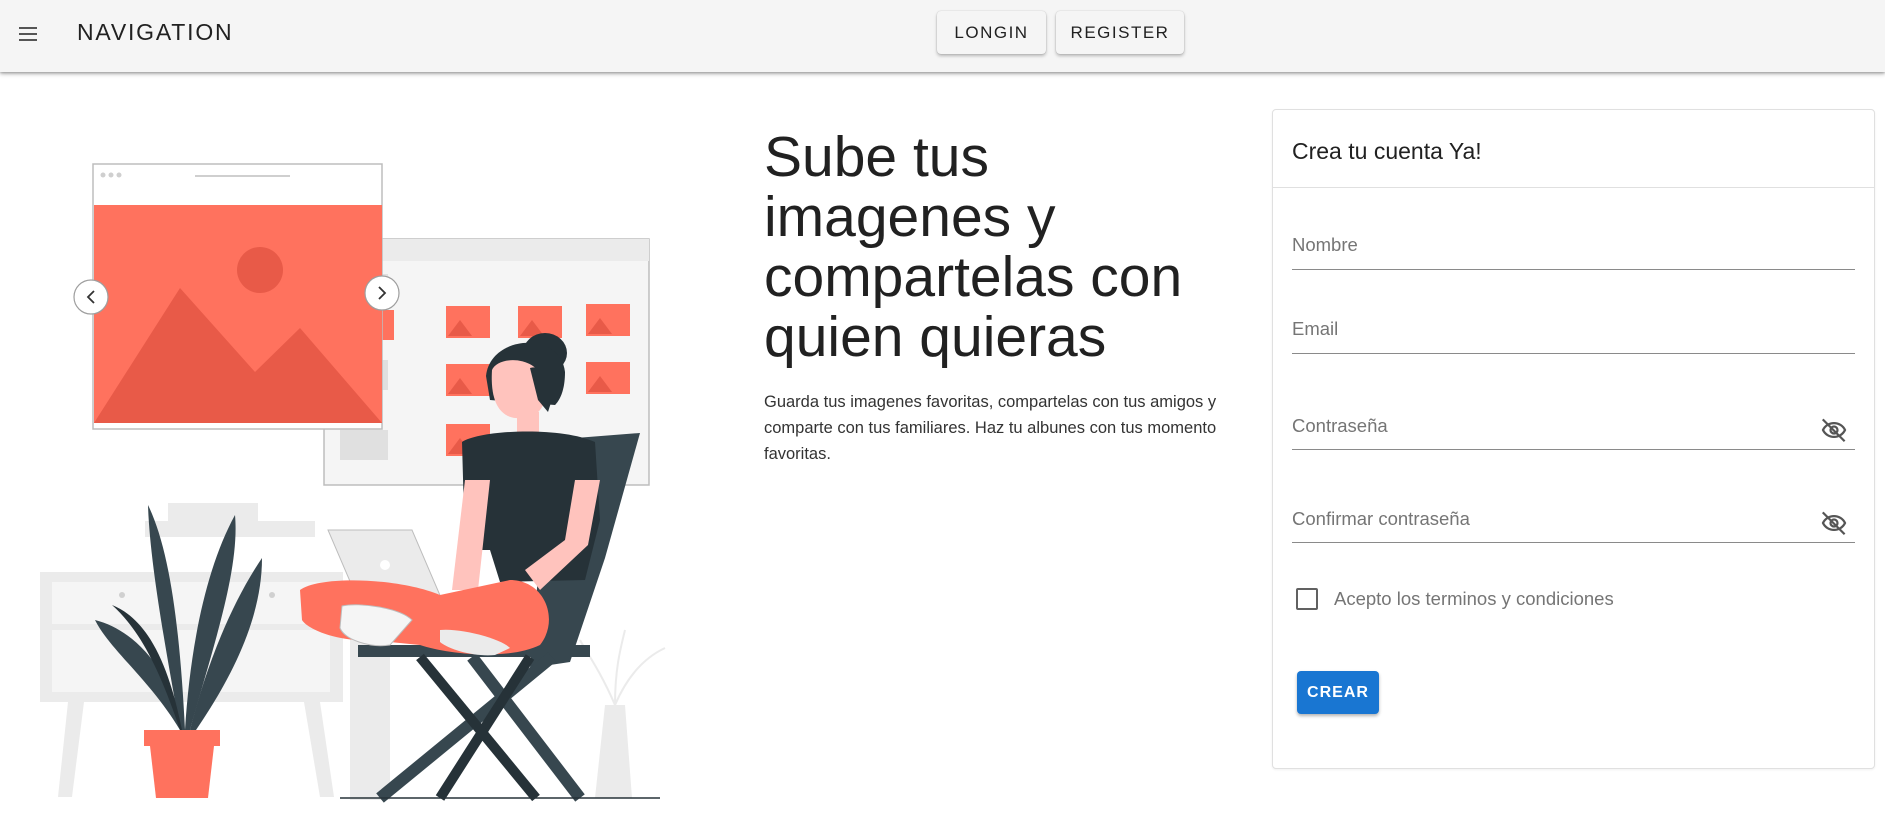 The image size is (1885, 829). I want to click on register-button: REGISTER, so click(1120, 32).